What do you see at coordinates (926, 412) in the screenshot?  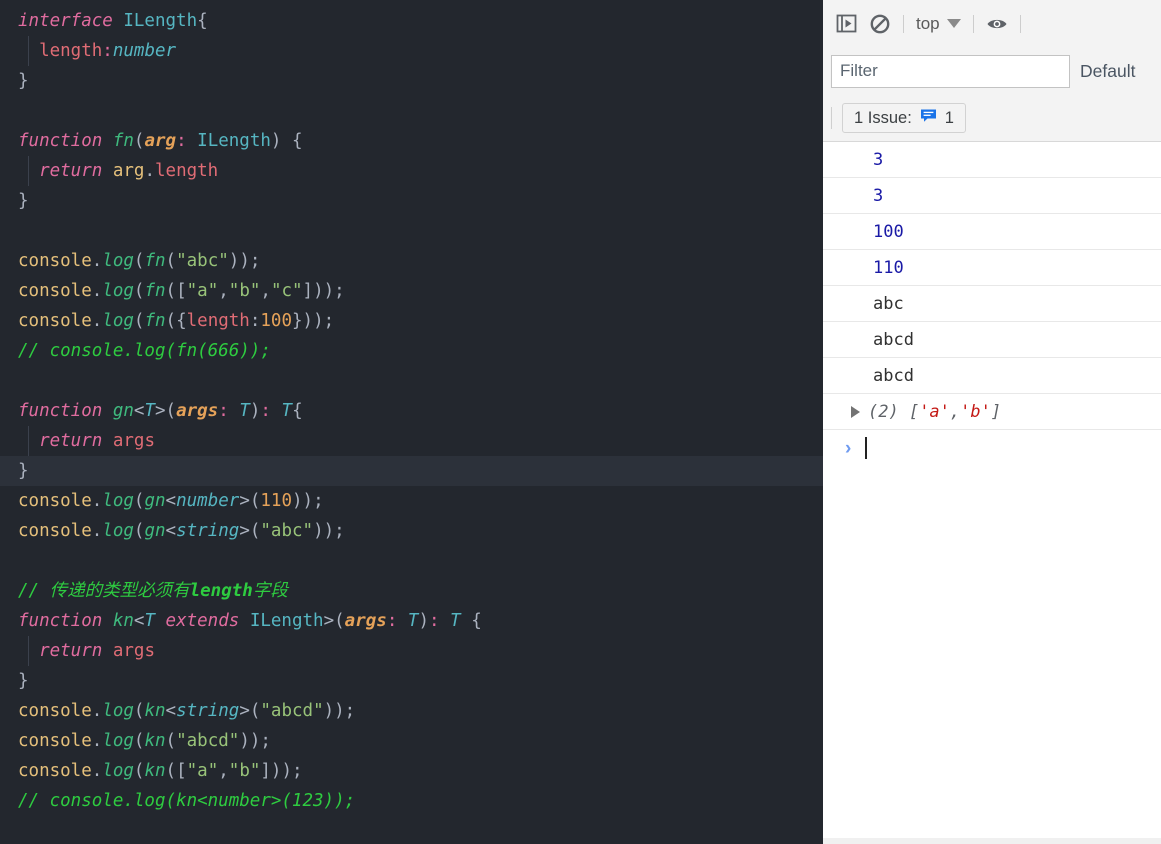 I see `console-array-value: (2) ['a', 'b']` at bounding box center [926, 412].